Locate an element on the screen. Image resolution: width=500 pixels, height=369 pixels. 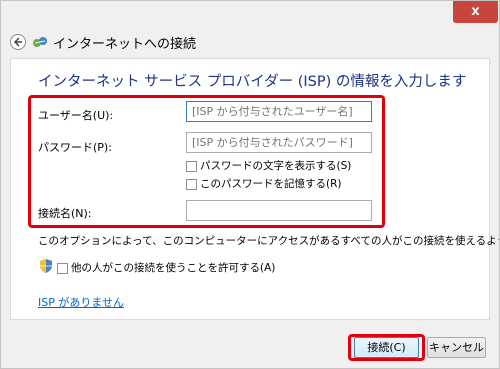
remember-password-checkbox-row: このパスワードを記憶する(R) is located at coordinates (264, 183).